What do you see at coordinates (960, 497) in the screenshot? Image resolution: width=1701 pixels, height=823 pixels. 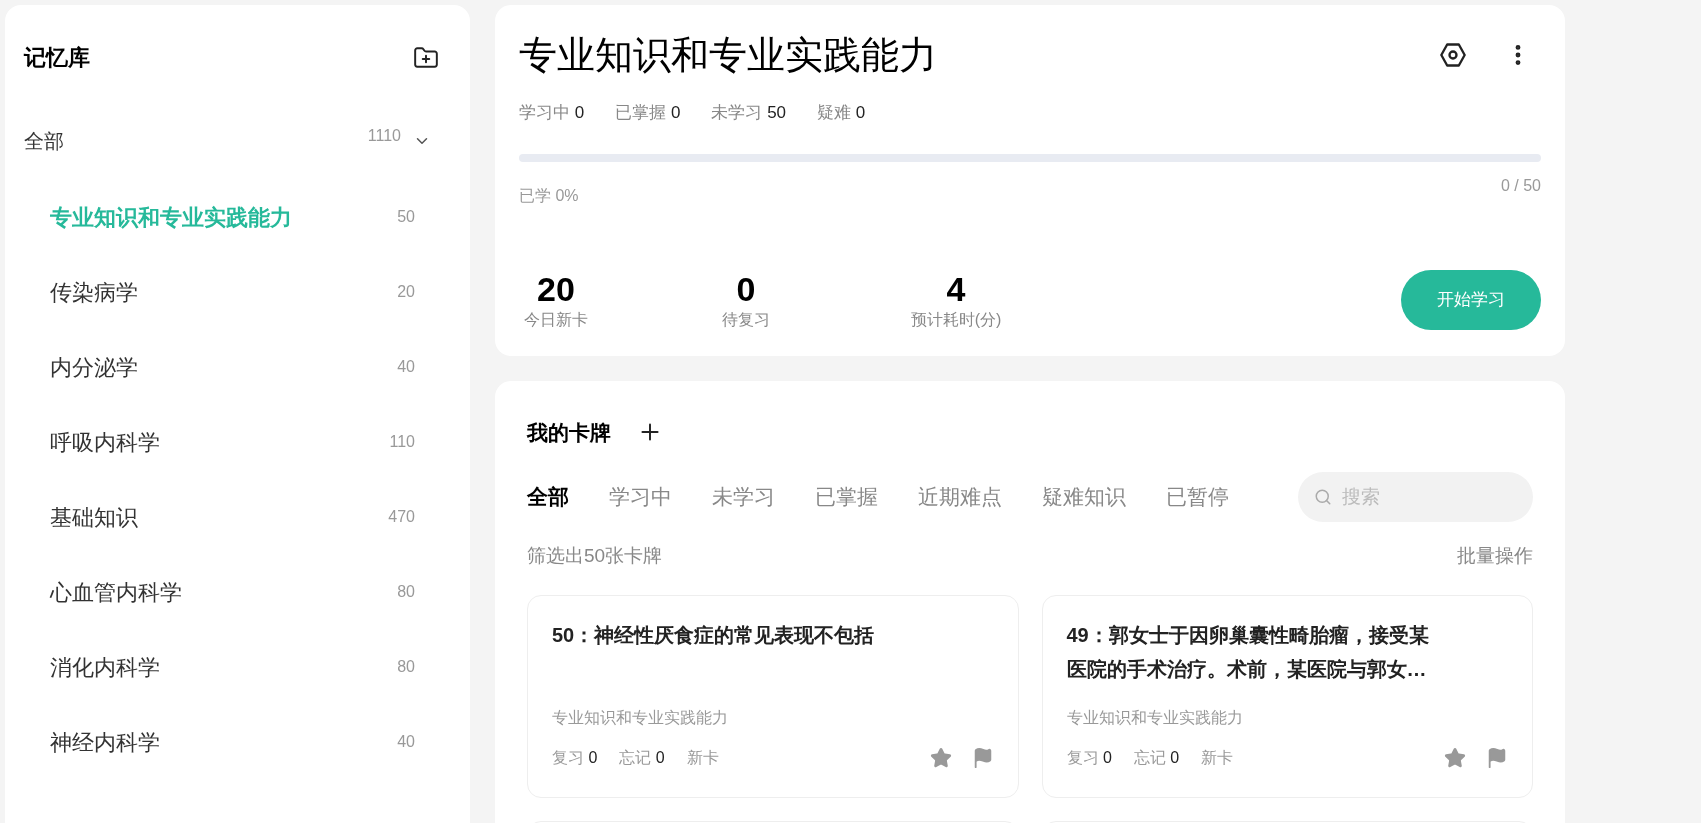 I see `filter-tab: 近期难点` at bounding box center [960, 497].